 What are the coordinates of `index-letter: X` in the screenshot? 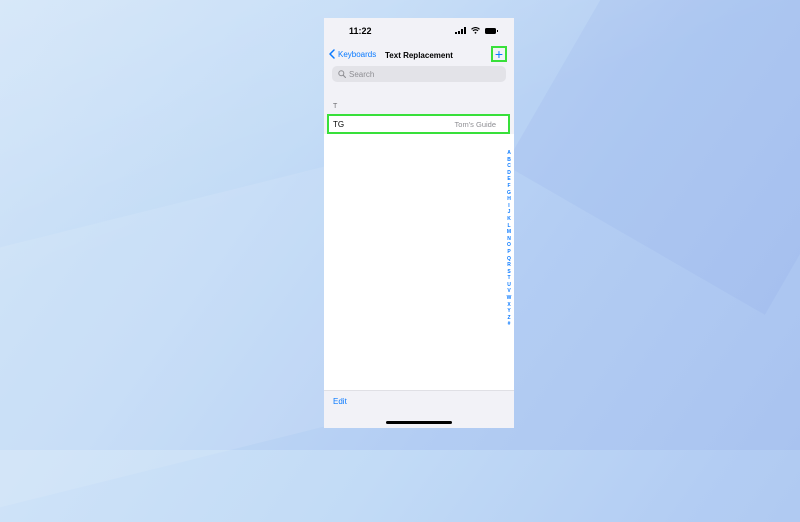 It's located at (508, 305).